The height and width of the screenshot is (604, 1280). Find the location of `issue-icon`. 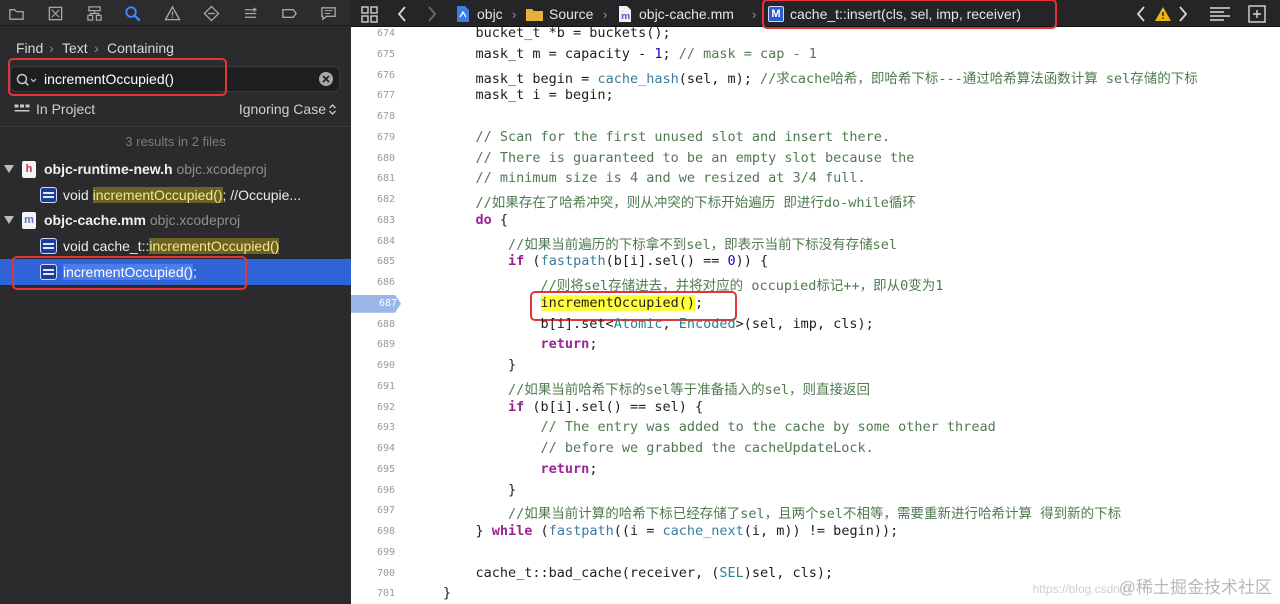

issue-icon is located at coordinates (172, 13).